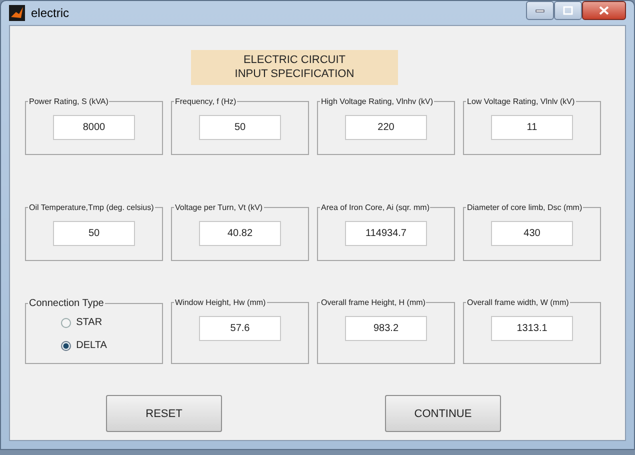 The image size is (635, 455). I want to click on radio-label: DELTA, so click(91, 345).